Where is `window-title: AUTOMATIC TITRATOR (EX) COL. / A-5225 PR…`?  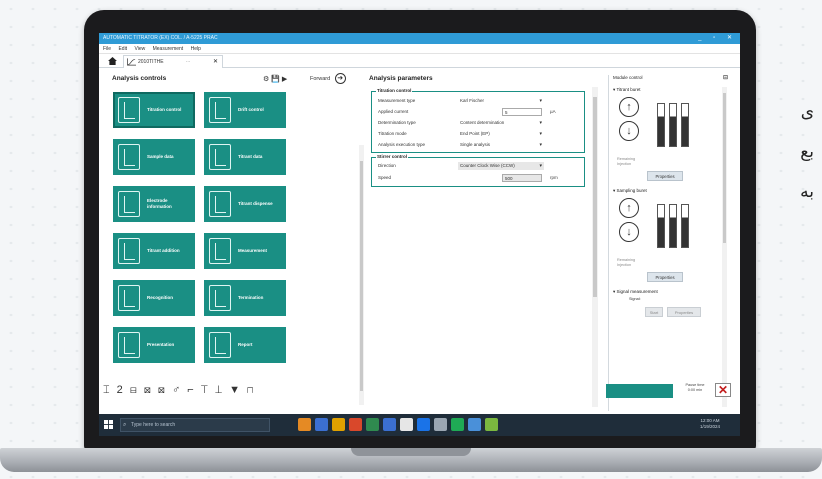 window-title: AUTOMATIC TITRATOR (EX) COL. / A-5225 PR… is located at coordinates (160, 38).